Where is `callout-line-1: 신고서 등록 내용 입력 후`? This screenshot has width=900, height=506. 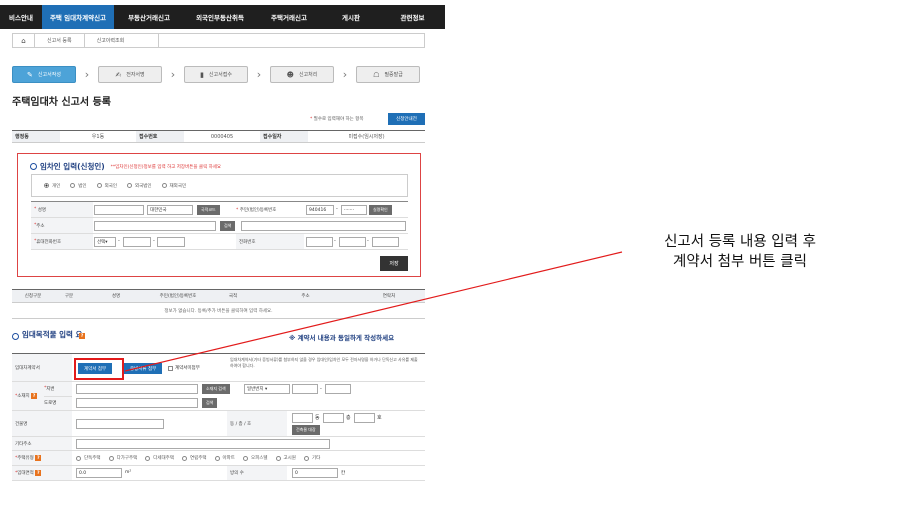 callout-line-1: 신고서 등록 내용 입력 후 is located at coordinates (740, 242).